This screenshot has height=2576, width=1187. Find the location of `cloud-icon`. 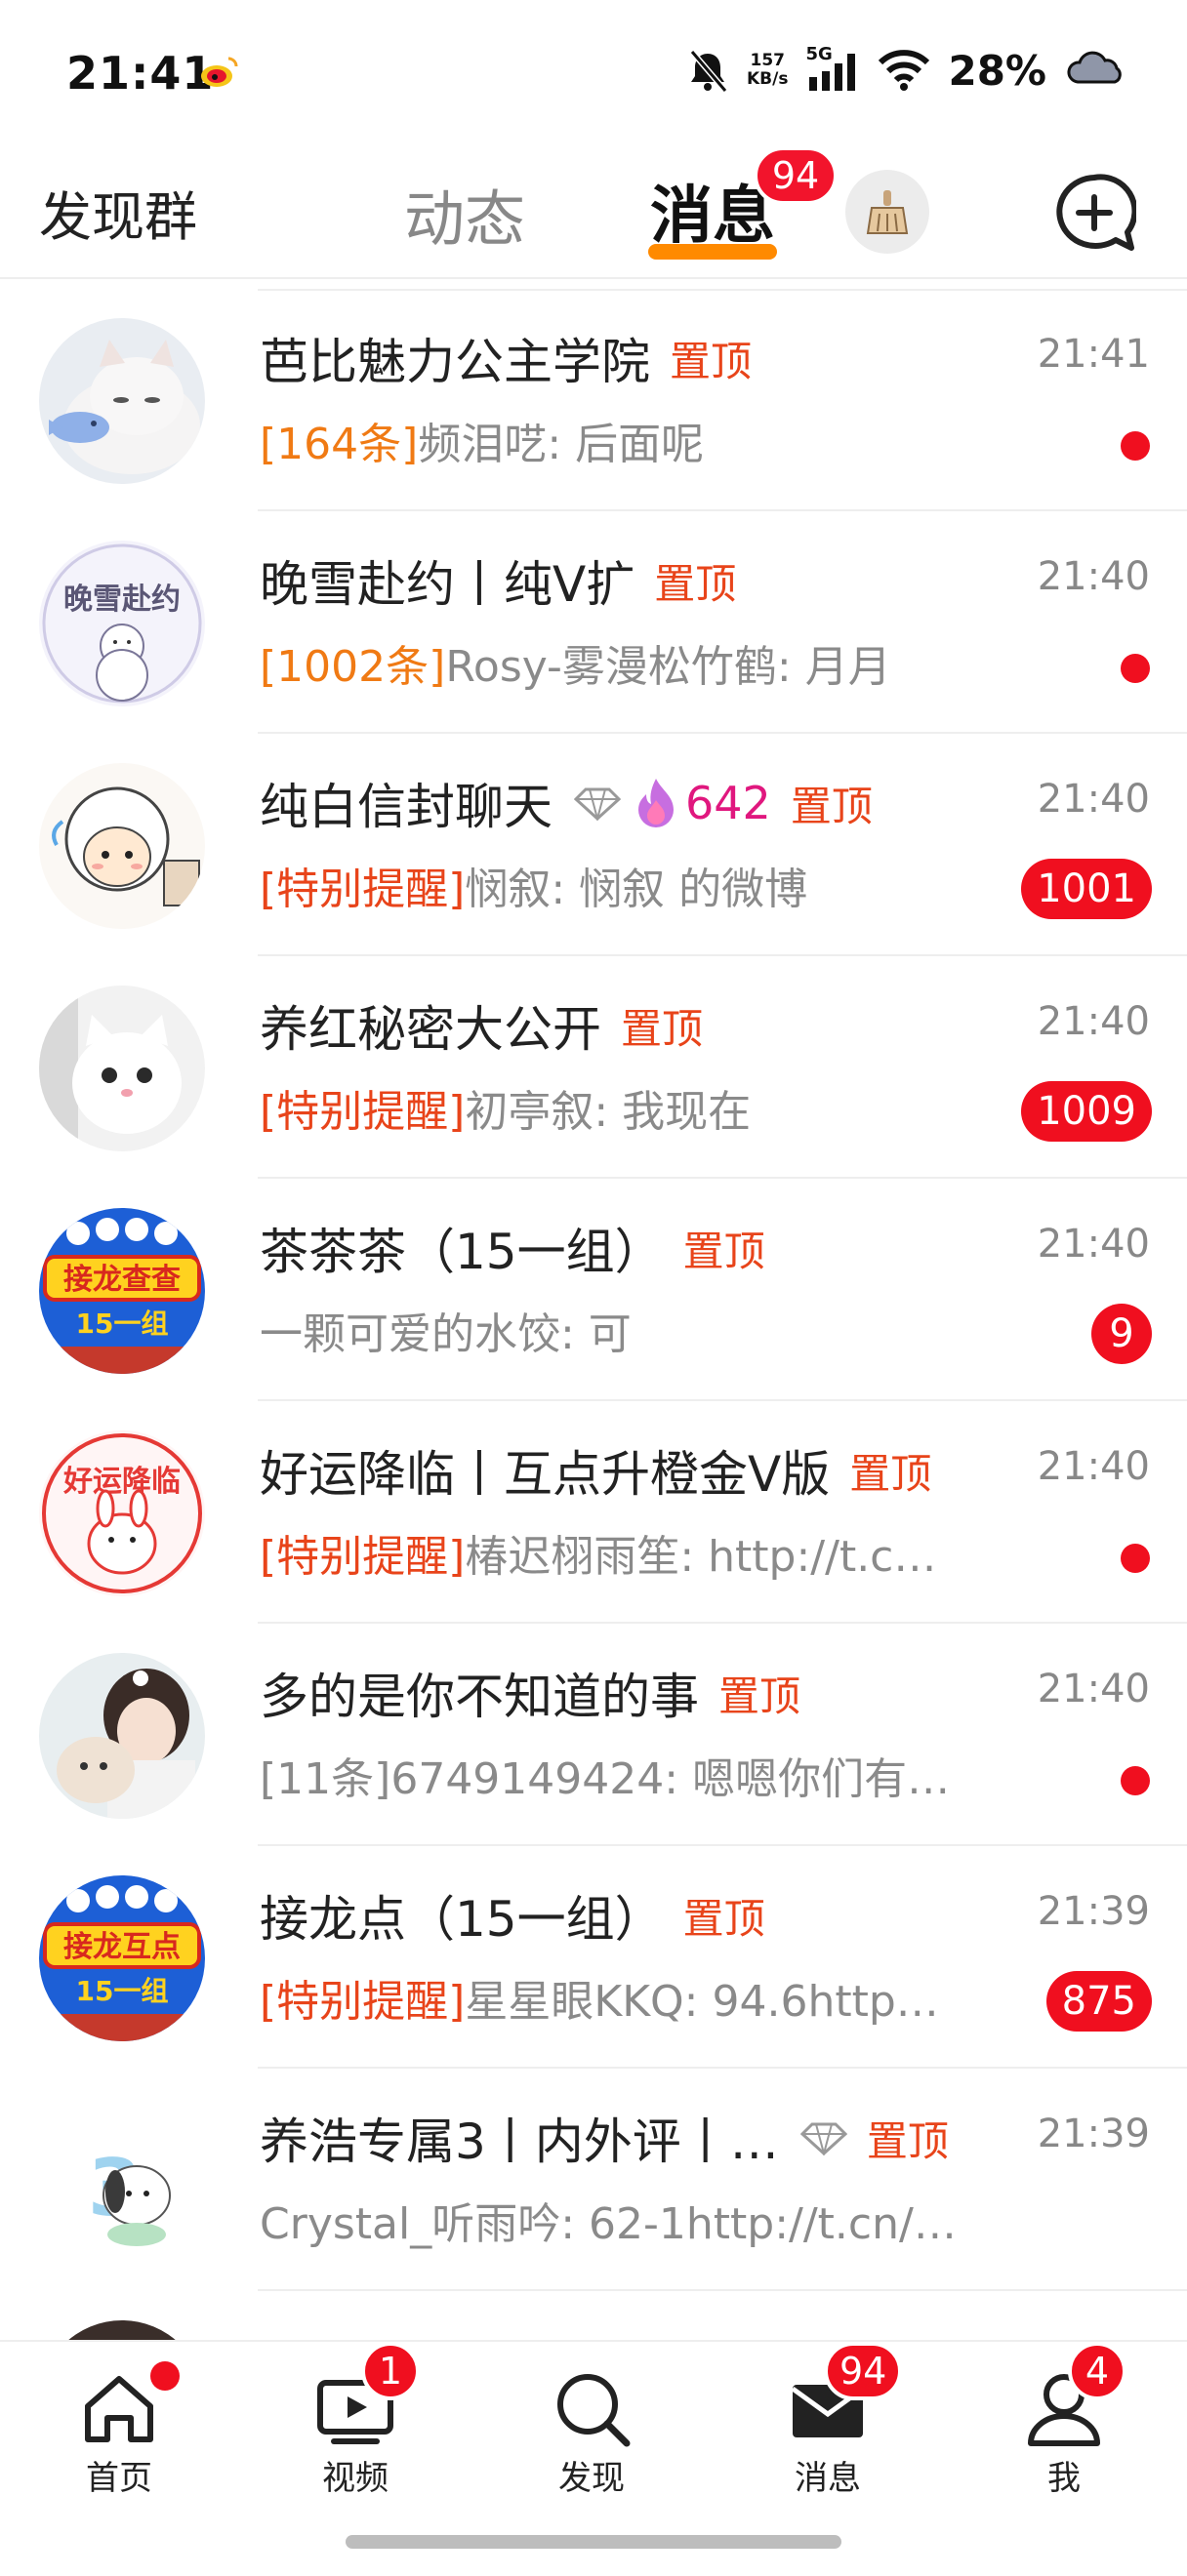

cloud-icon is located at coordinates (1094, 67).